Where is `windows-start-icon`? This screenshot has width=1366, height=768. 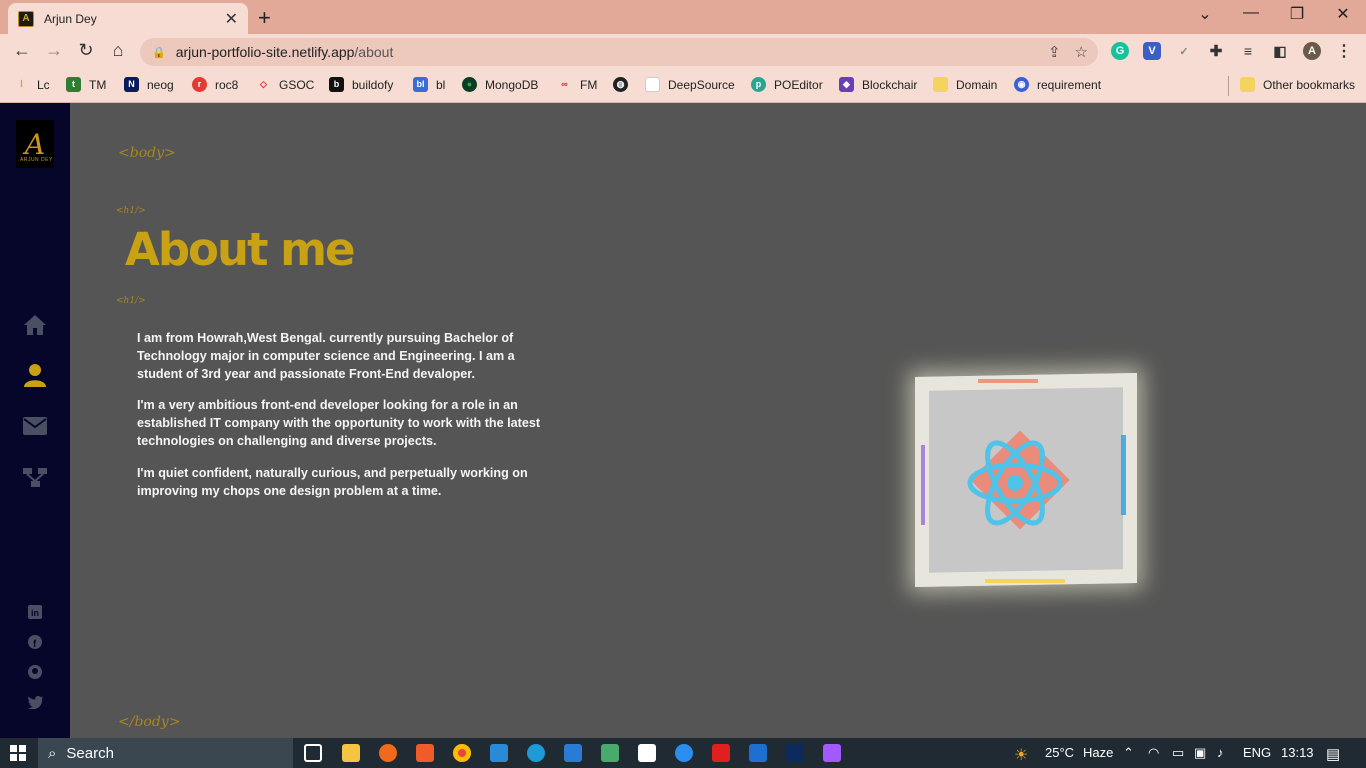
windows-start-icon is located at coordinates (18, 753).